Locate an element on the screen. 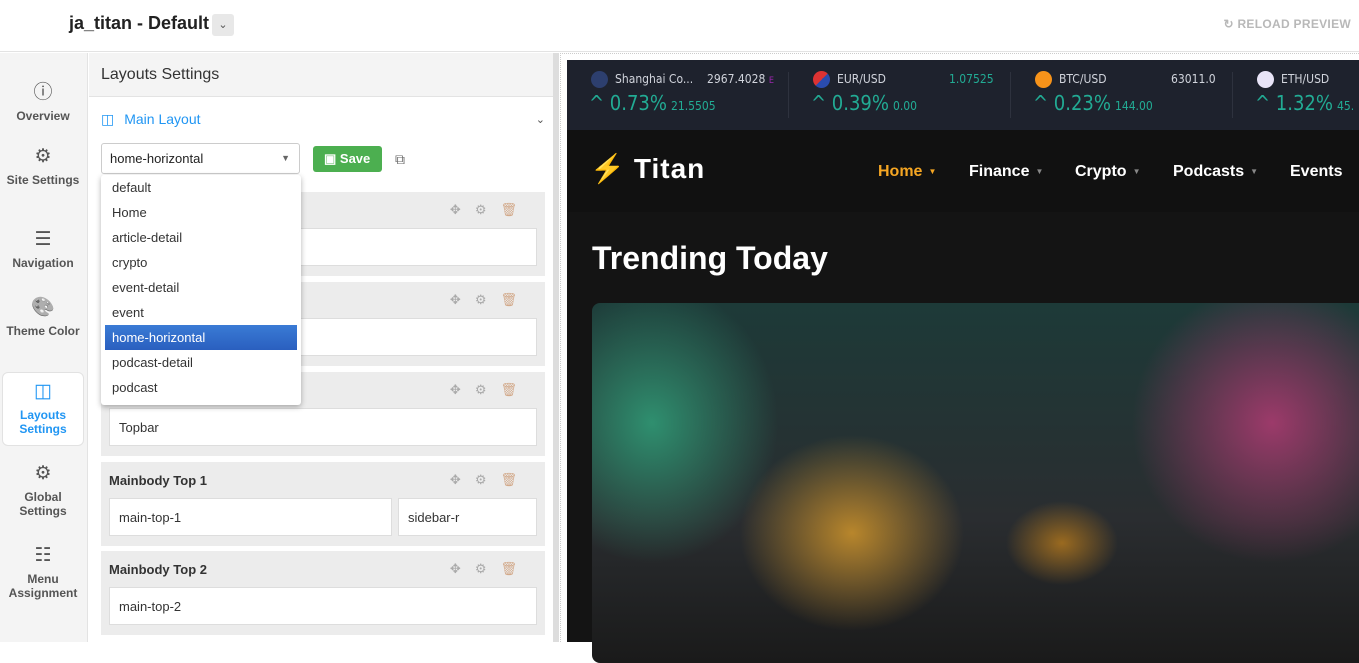  menu-home: Home ▼ is located at coordinates (907, 172).